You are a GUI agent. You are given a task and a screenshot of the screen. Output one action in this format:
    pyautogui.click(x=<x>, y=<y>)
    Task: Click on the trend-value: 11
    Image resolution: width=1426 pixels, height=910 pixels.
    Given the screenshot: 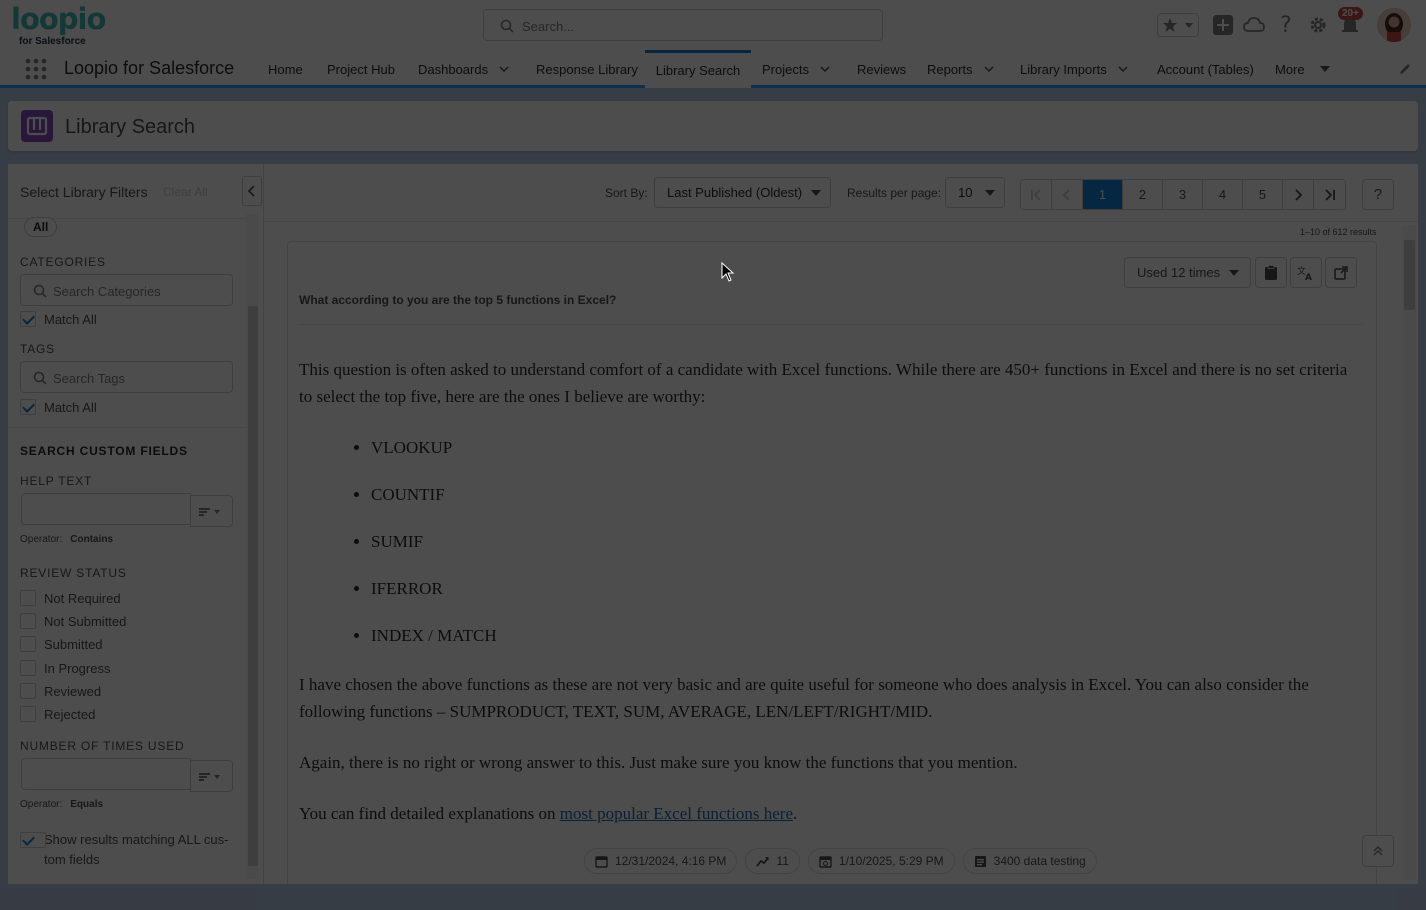 What is the action you would take?
    pyautogui.click(x=782, y=861)
    